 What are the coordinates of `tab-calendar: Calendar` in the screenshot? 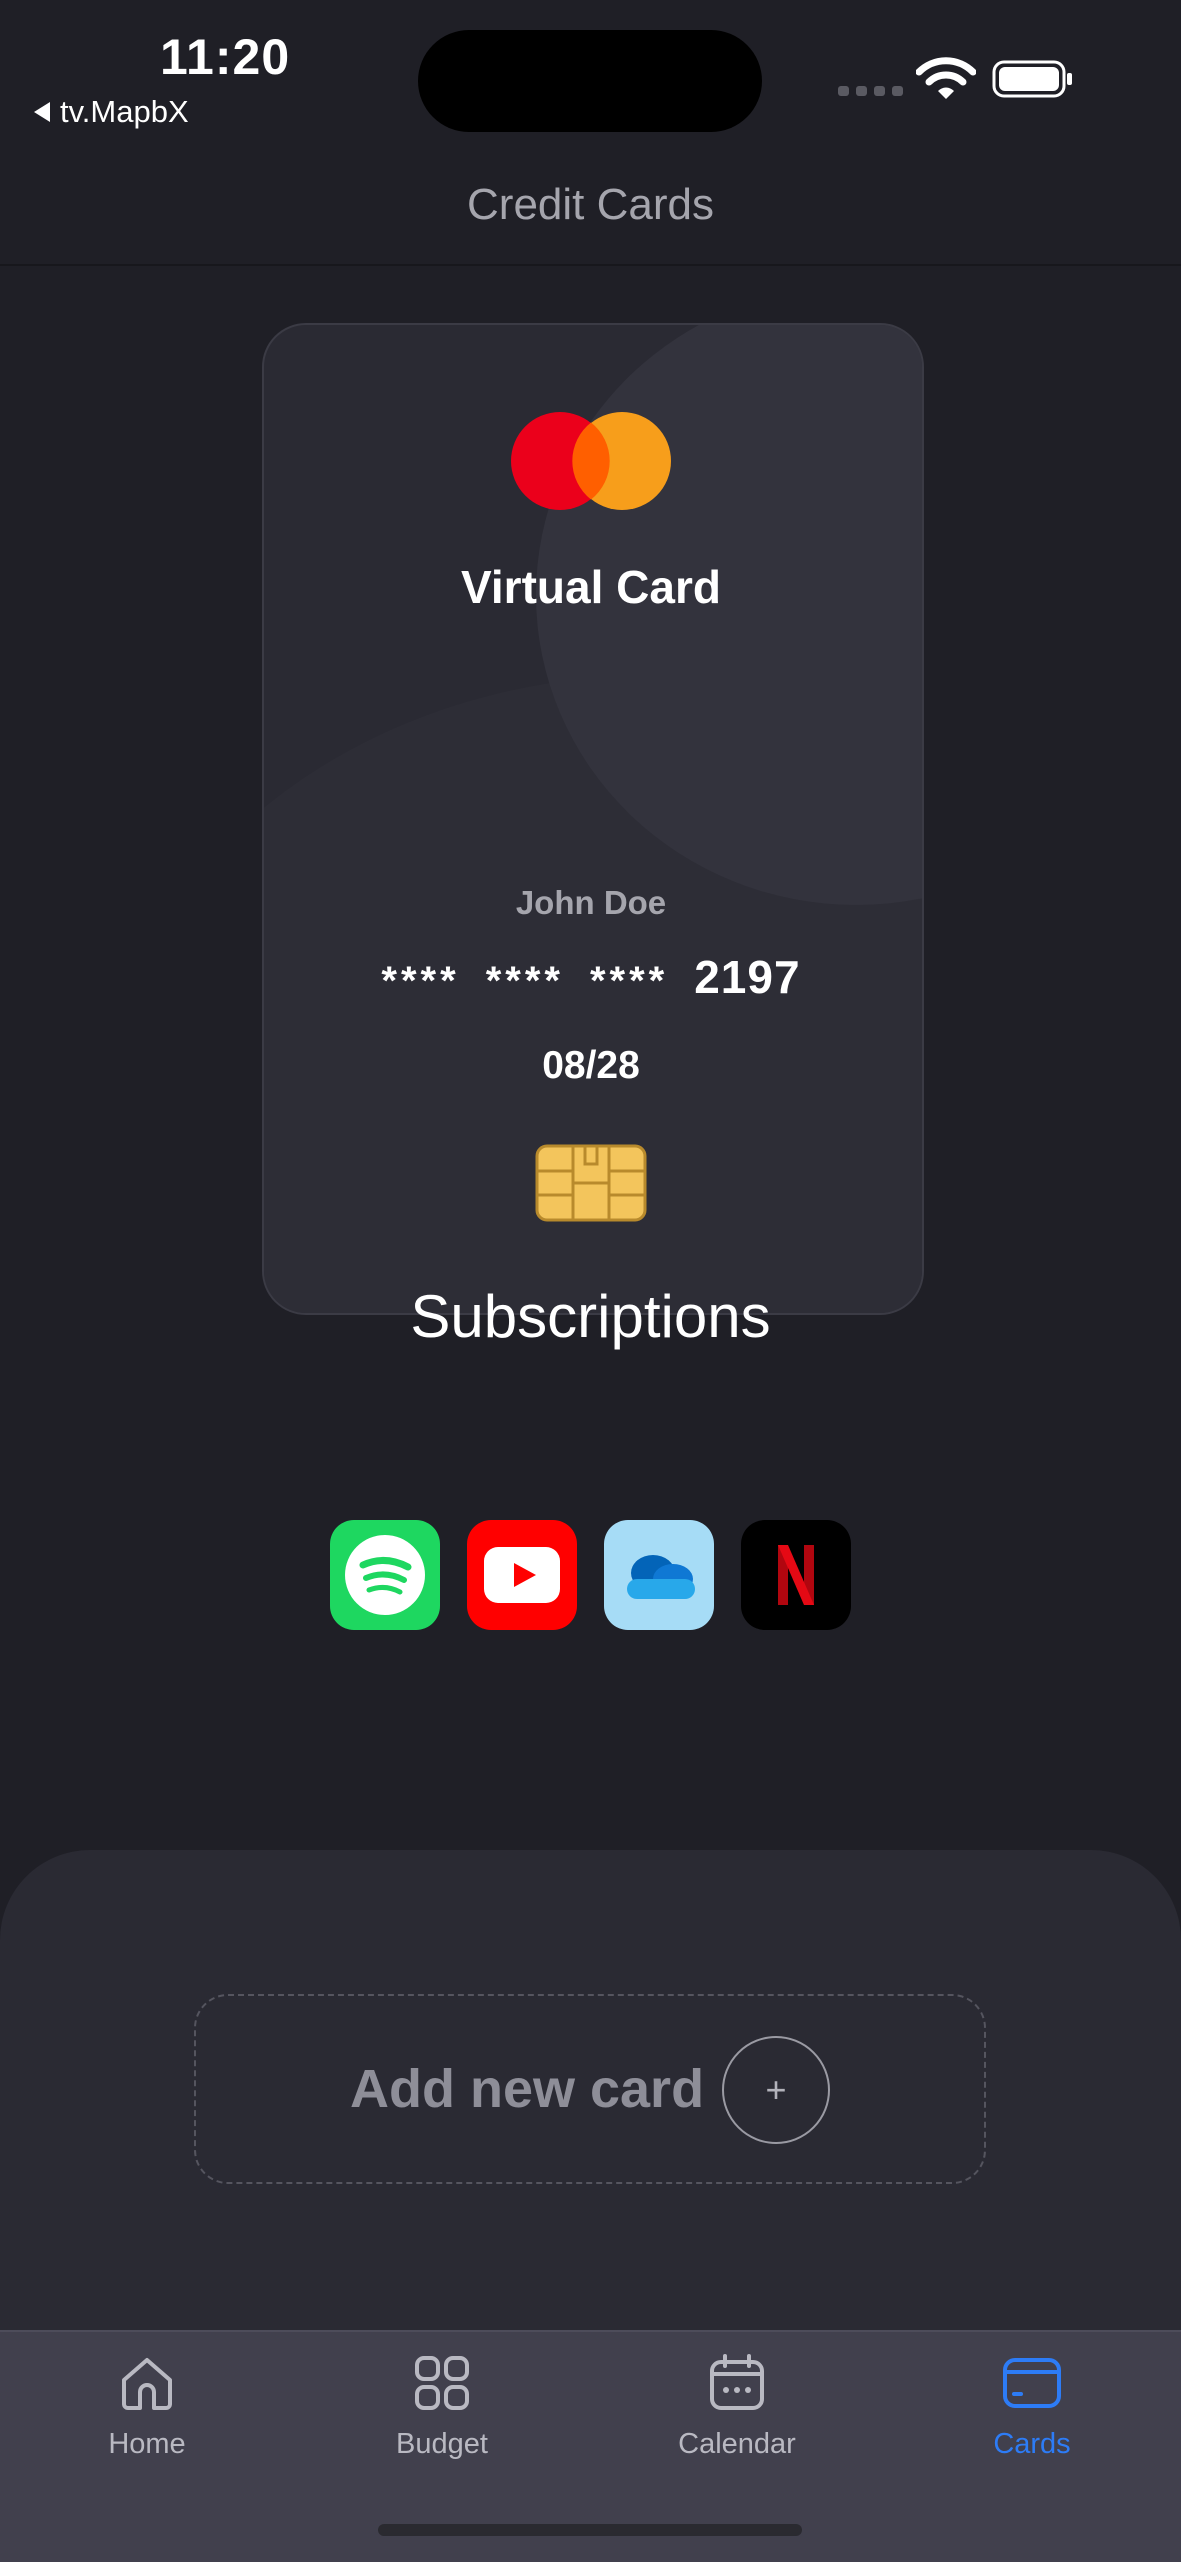 It's located at (737, 2405).